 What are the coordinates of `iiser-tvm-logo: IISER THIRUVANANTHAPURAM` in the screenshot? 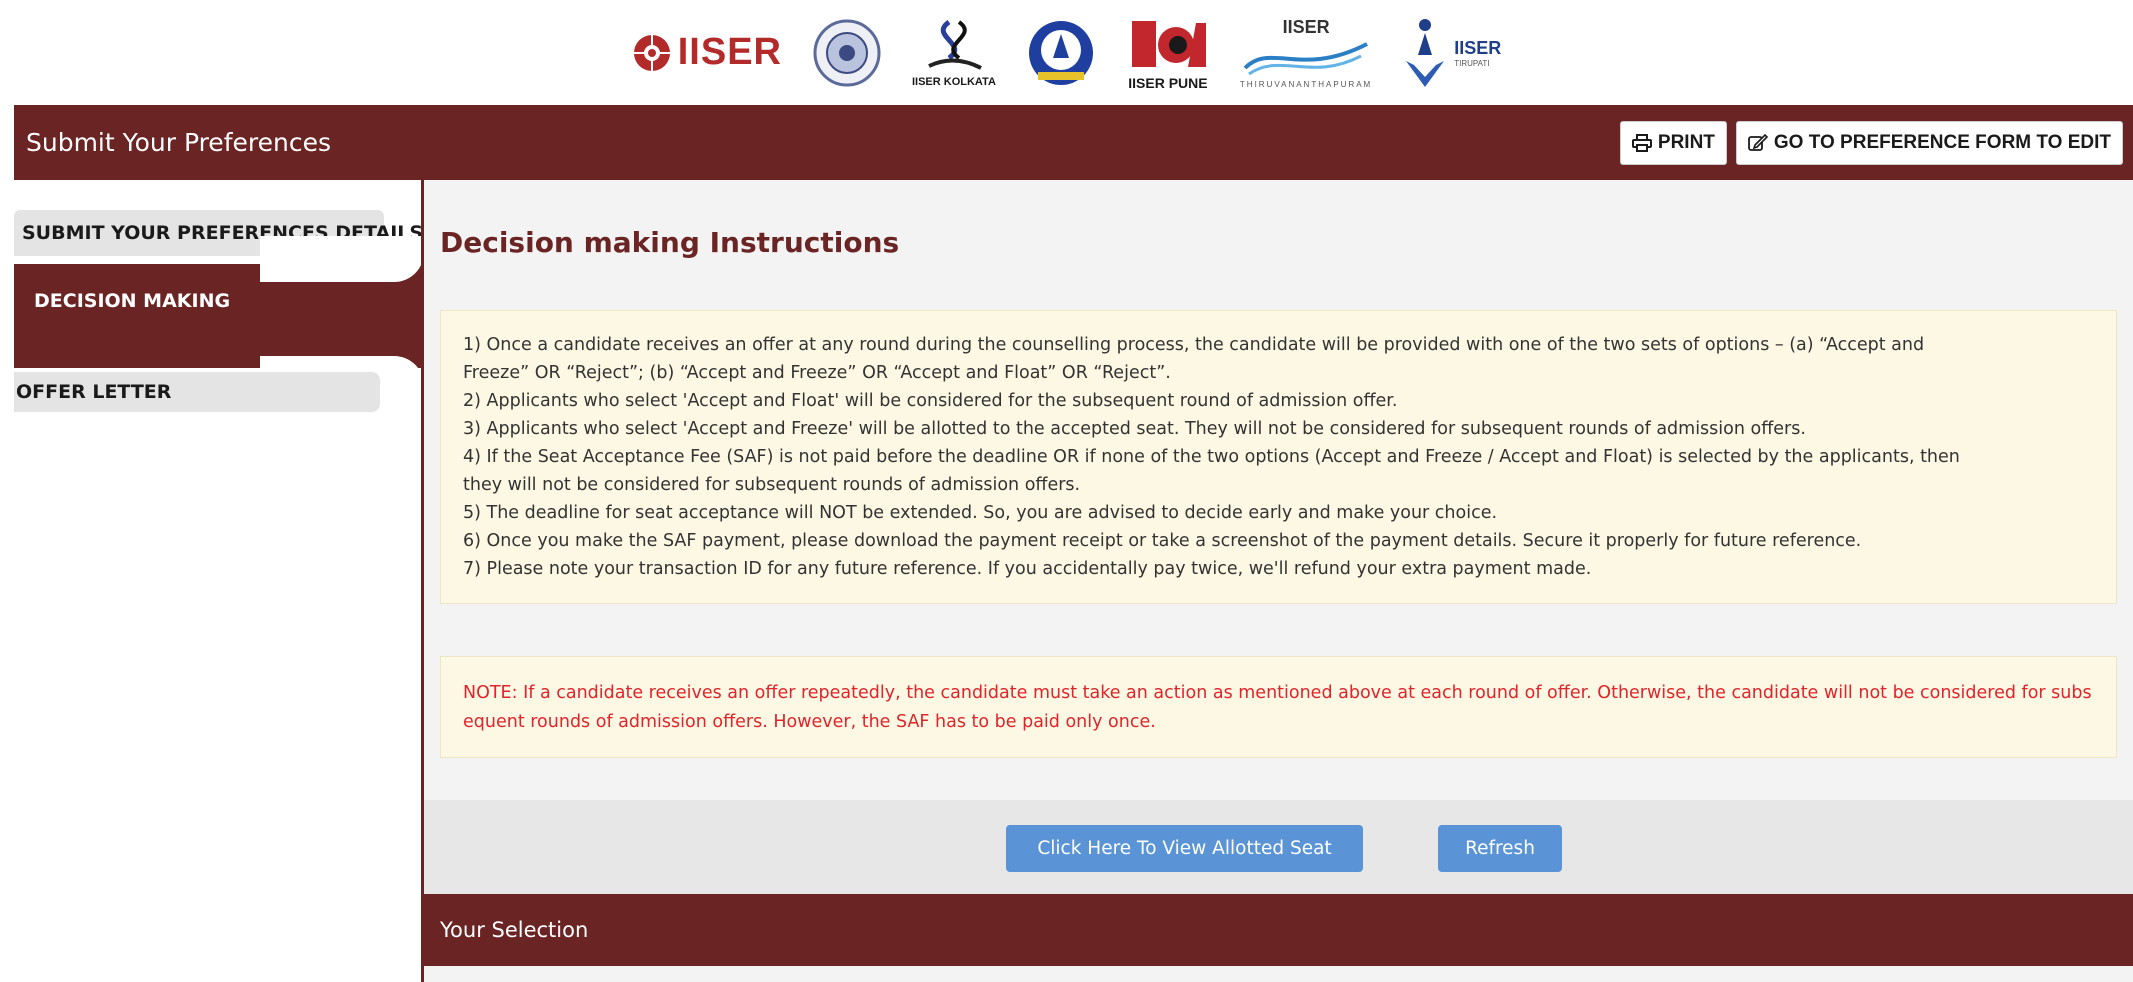 It's located at (1306, 52).